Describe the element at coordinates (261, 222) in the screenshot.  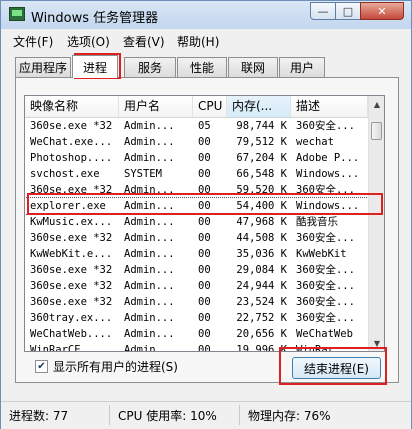
I see `process-mem-cell: 47,968 K` at that location.